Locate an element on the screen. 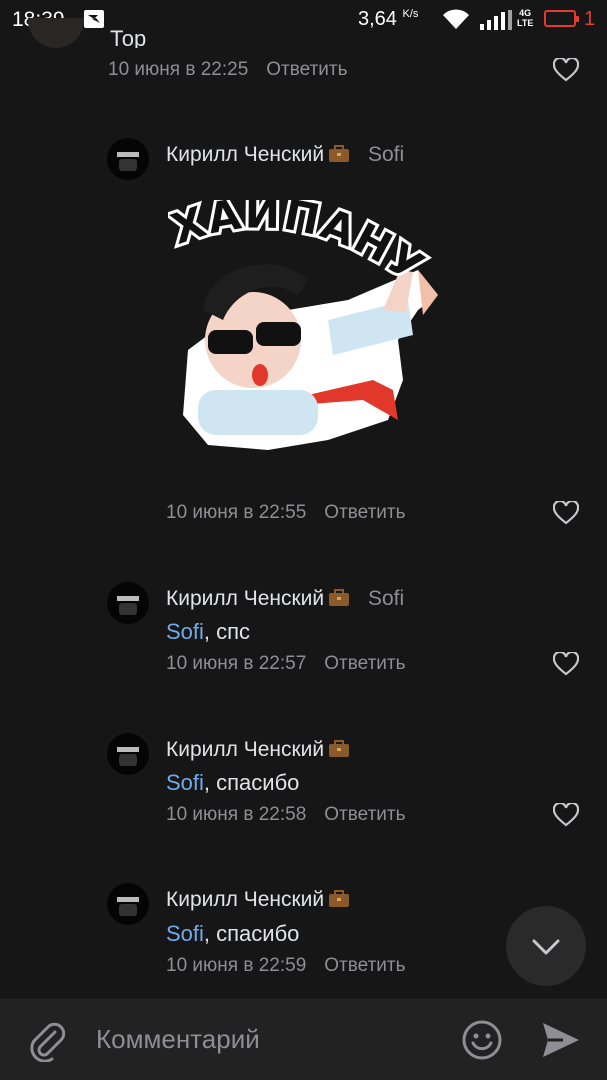 Image resolution: width=607 pixels, height=1080 pixels. network-sub-label: LTE is located at coordinates (525, 23).